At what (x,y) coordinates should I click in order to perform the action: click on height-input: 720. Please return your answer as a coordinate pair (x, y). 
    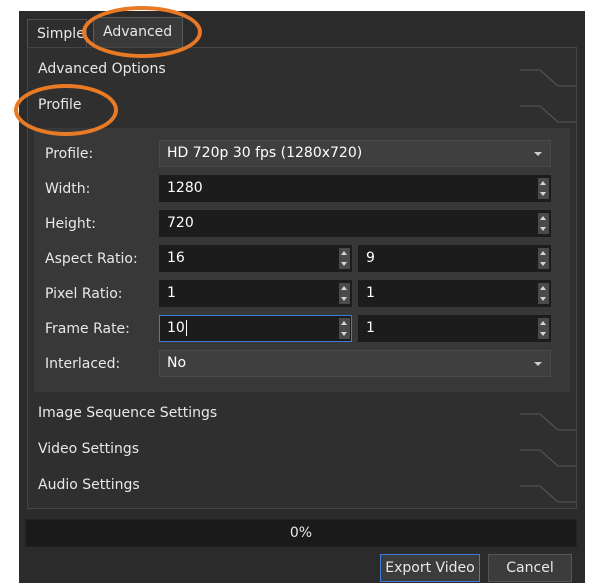
    Looking at the image, I should click on (355, 223).